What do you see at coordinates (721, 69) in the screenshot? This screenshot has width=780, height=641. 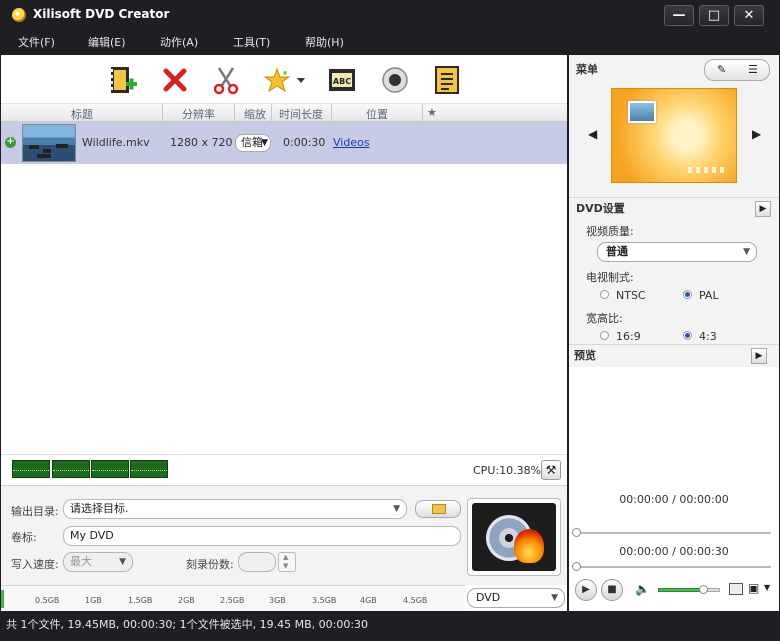 I see `edit-menu-icon: ✎` at bounding box center [721, 69].